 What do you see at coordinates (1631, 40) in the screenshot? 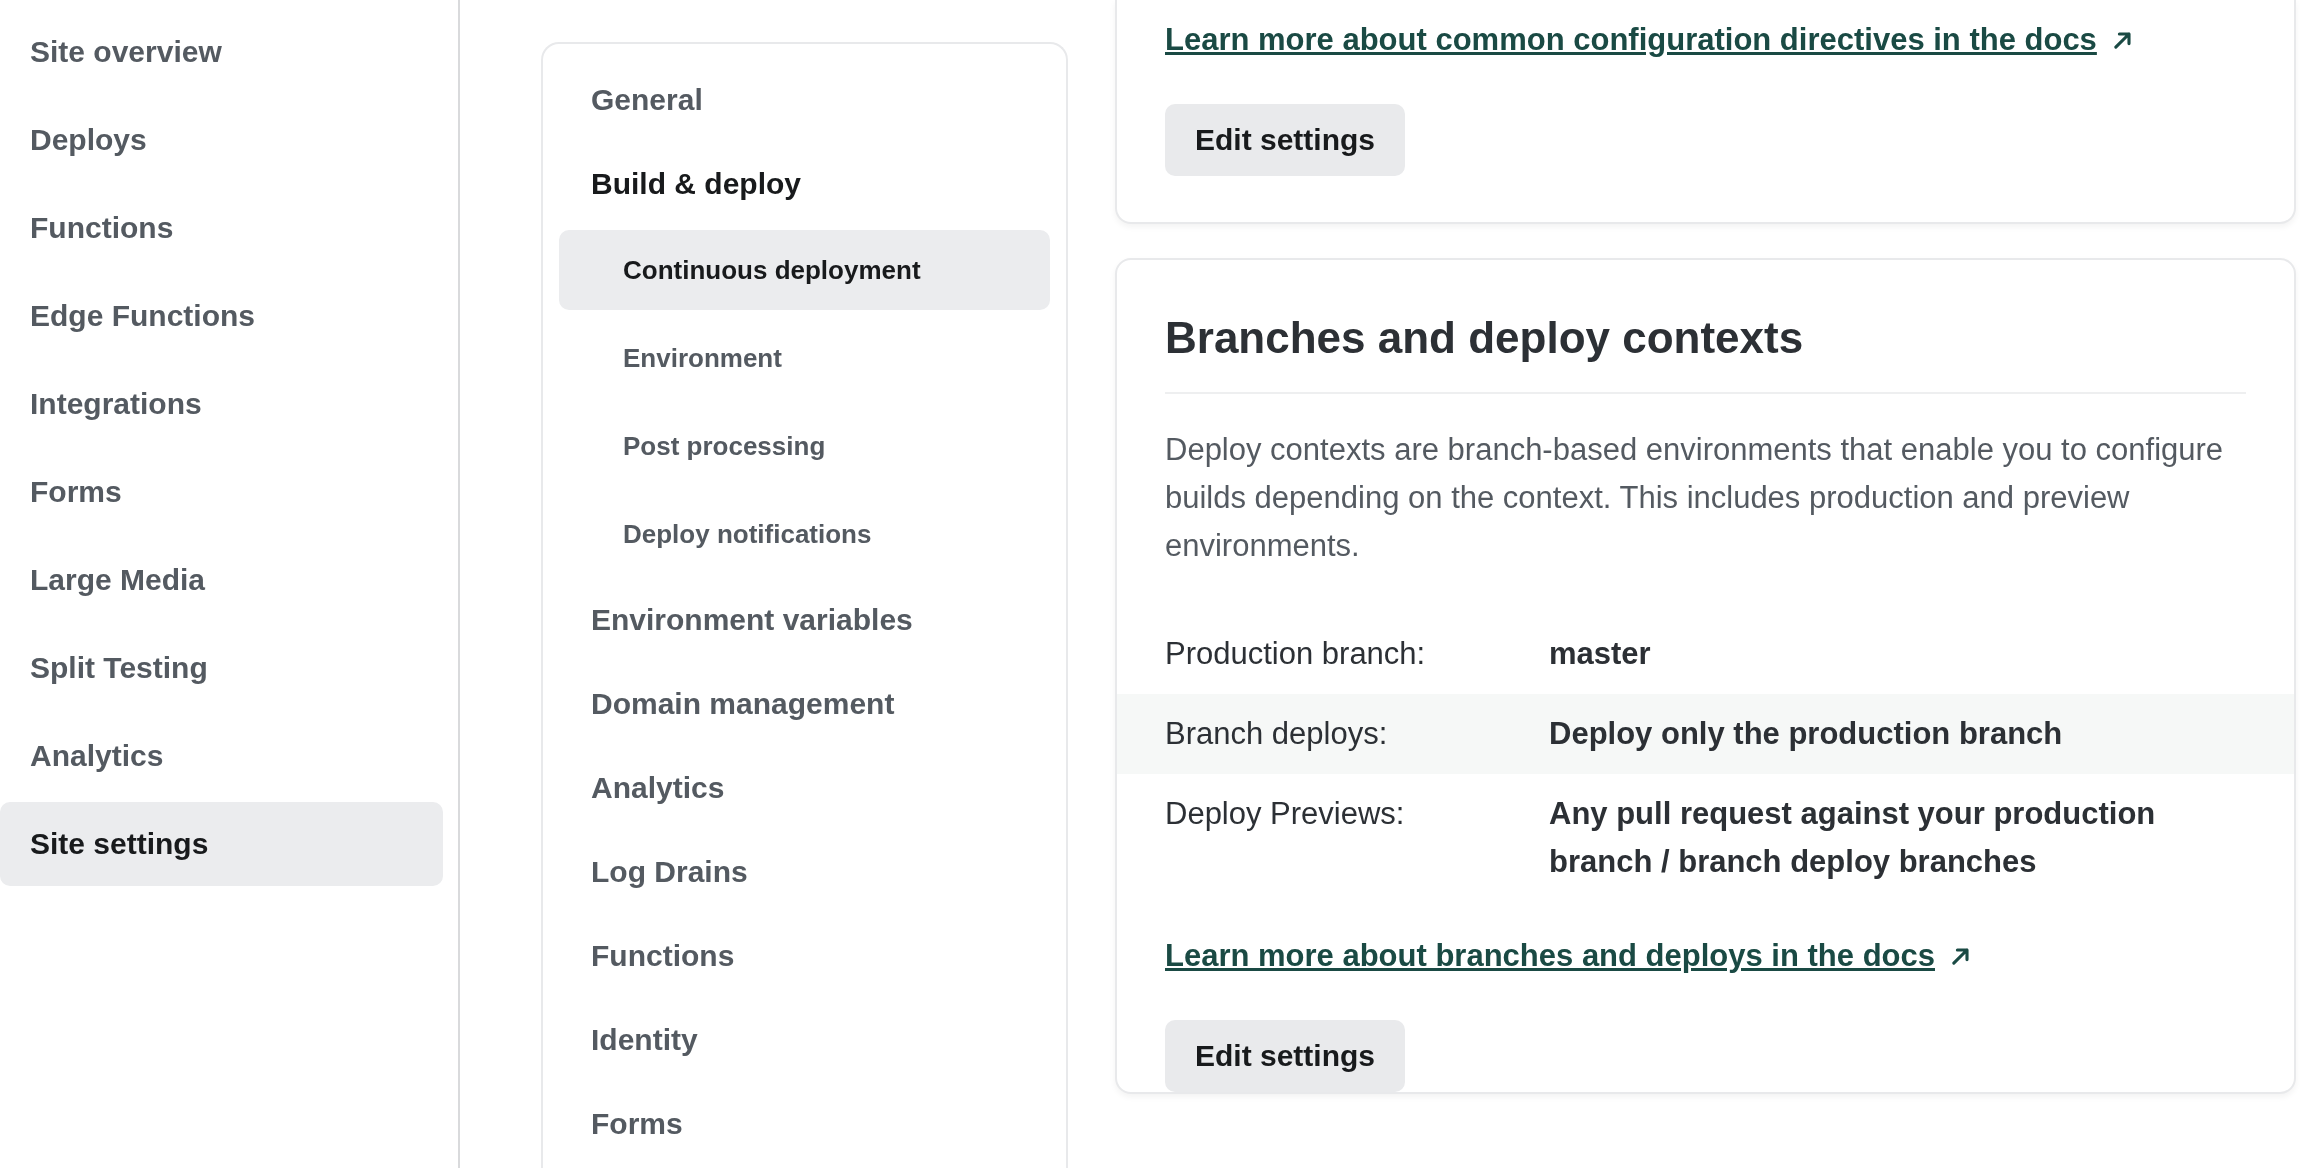
I see `docs-link: Learn more about common configuration directives in the docs` at bounding box center [1631, 40].